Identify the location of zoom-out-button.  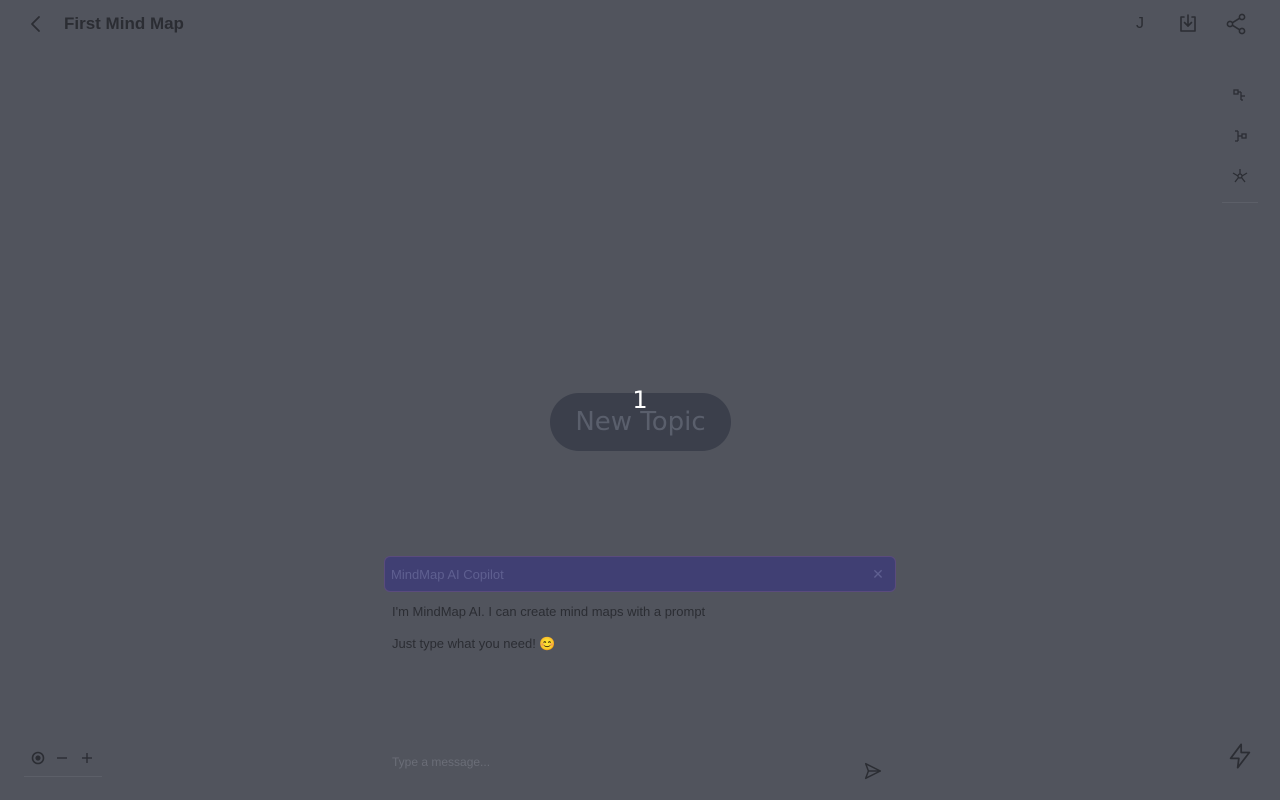
(62, 758).